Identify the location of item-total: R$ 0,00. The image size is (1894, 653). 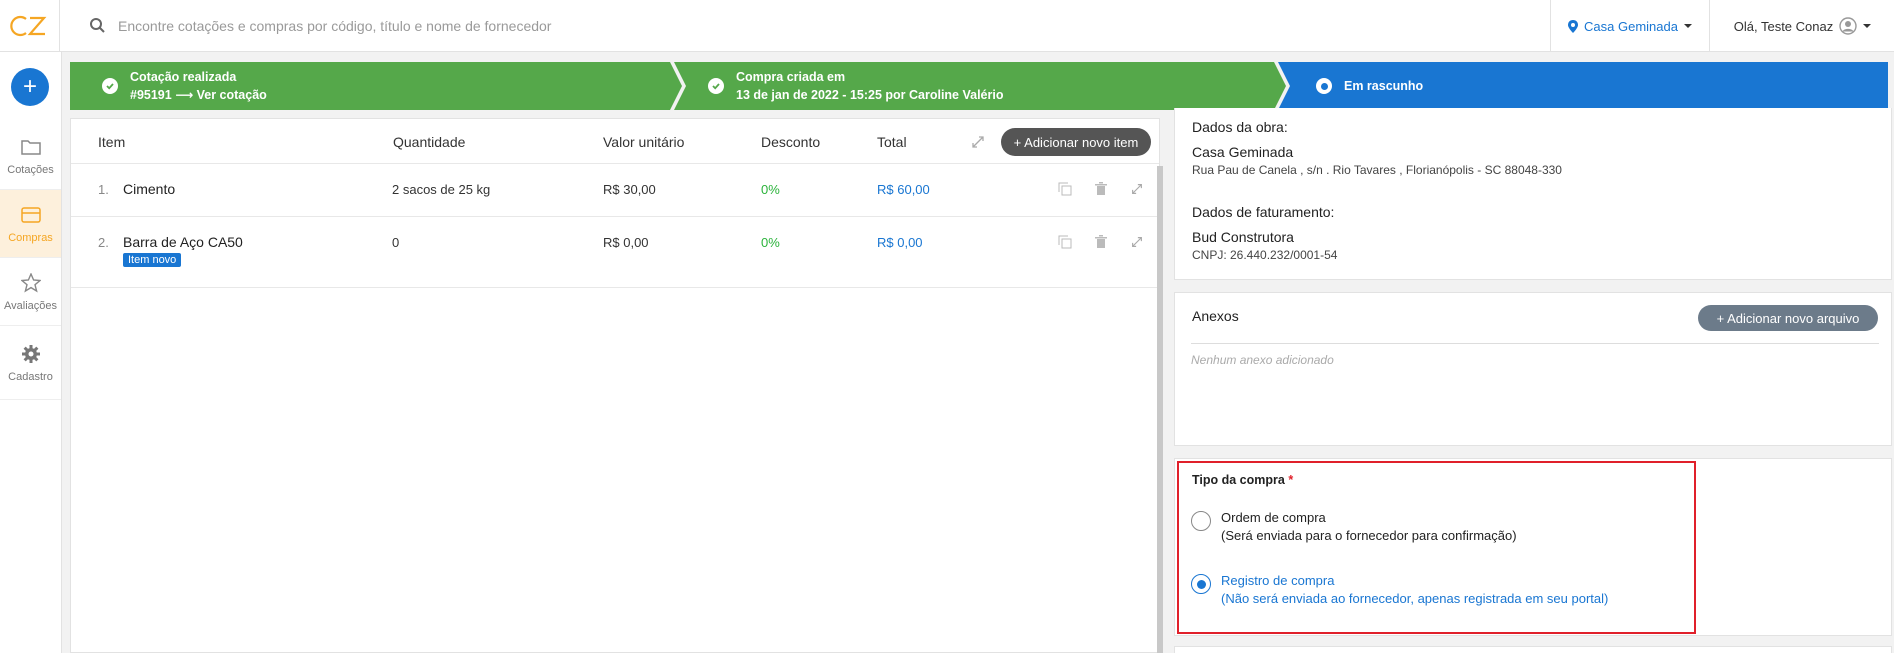
(900, 242).